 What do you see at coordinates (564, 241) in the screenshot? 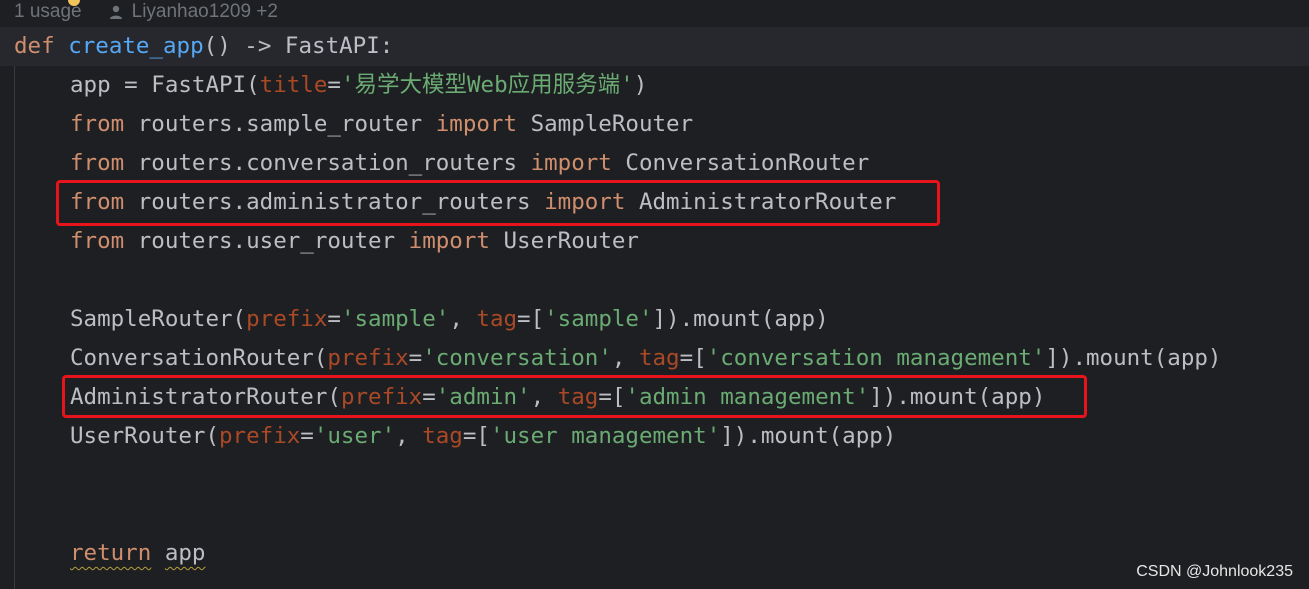
I see `code-token: UserRouter` at bounding box center [564, 241].